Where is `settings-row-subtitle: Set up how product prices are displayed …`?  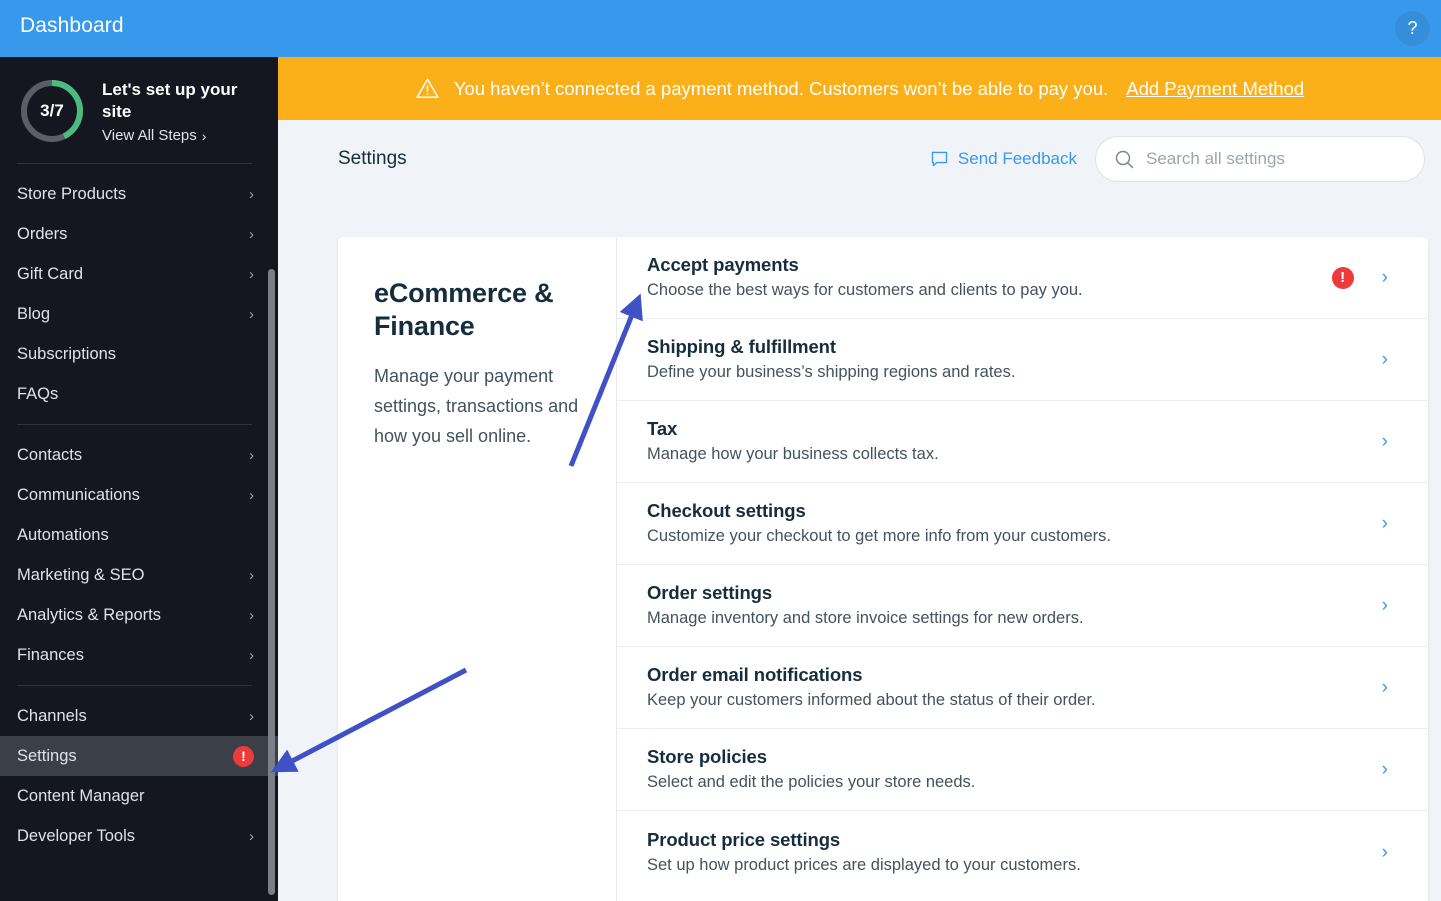 settings-row-subtitle: Set up how product prices are displayed … is located at coordinates (864, 864).